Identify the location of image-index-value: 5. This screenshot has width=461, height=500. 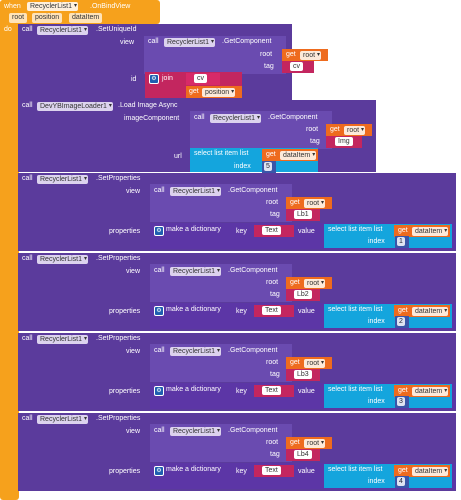
(268, 166).